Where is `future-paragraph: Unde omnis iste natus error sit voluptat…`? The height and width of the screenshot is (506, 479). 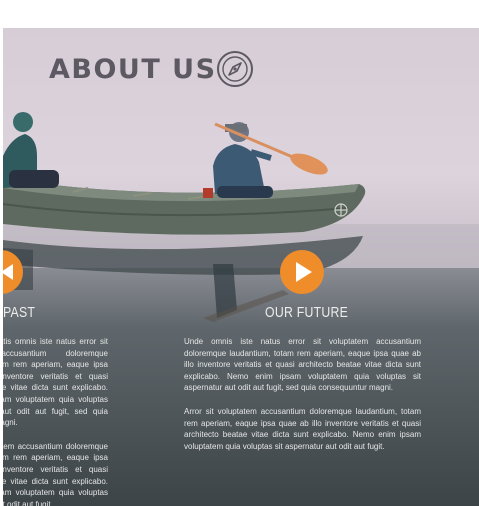
future-paragraph: Unde omnis iste natus error sit voluptat… is located at coordinates (302, 365).